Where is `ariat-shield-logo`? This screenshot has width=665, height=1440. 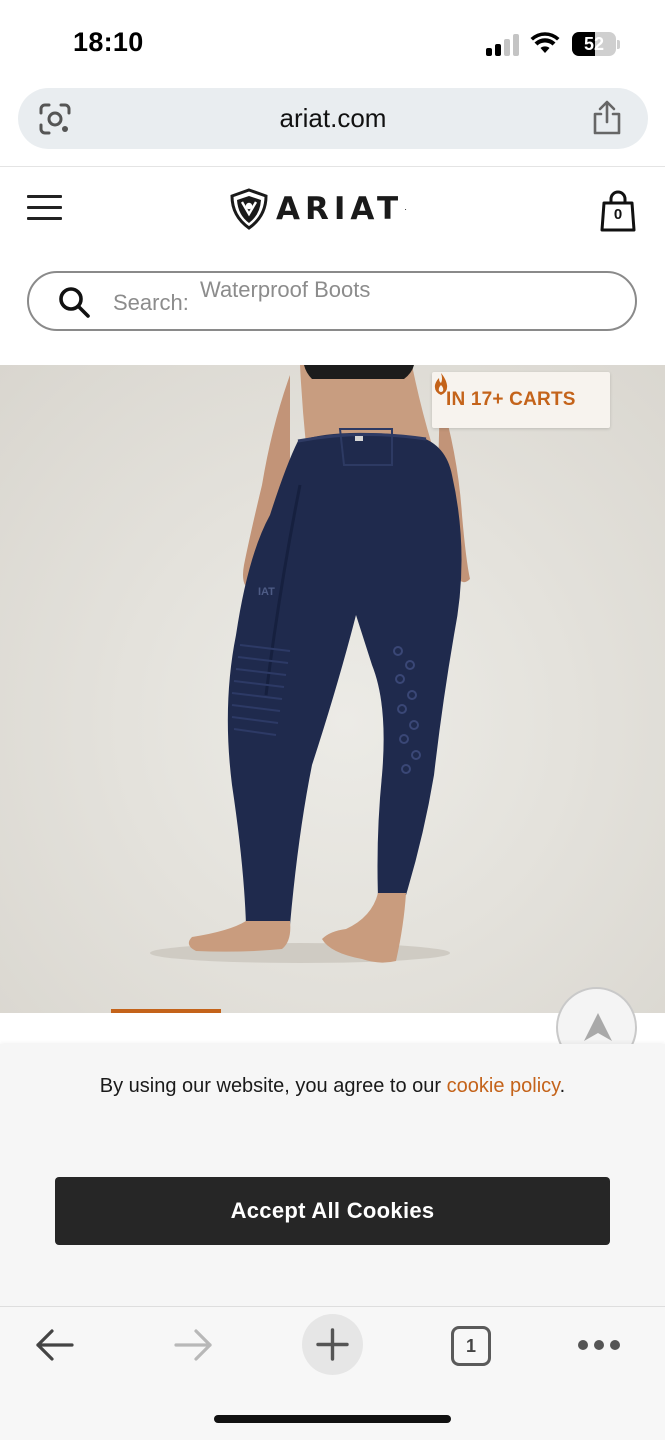 ariat-shield-logo is located at coordinates (249, 209).